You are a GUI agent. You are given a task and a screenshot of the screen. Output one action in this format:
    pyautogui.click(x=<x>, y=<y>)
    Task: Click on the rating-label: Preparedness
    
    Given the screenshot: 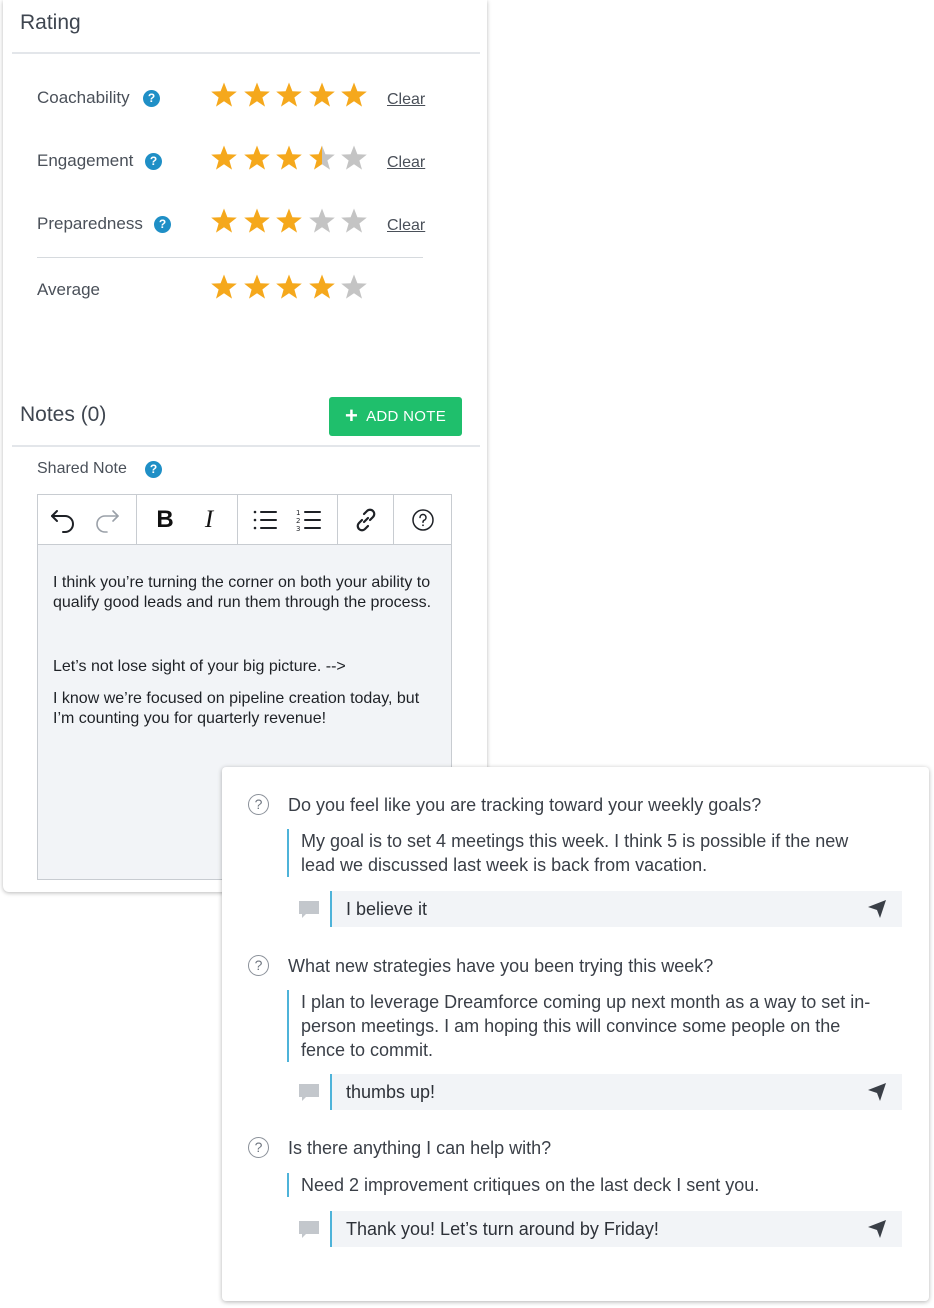 What is the action you would take?
    pyautogui.click(x=90, y=223)
    